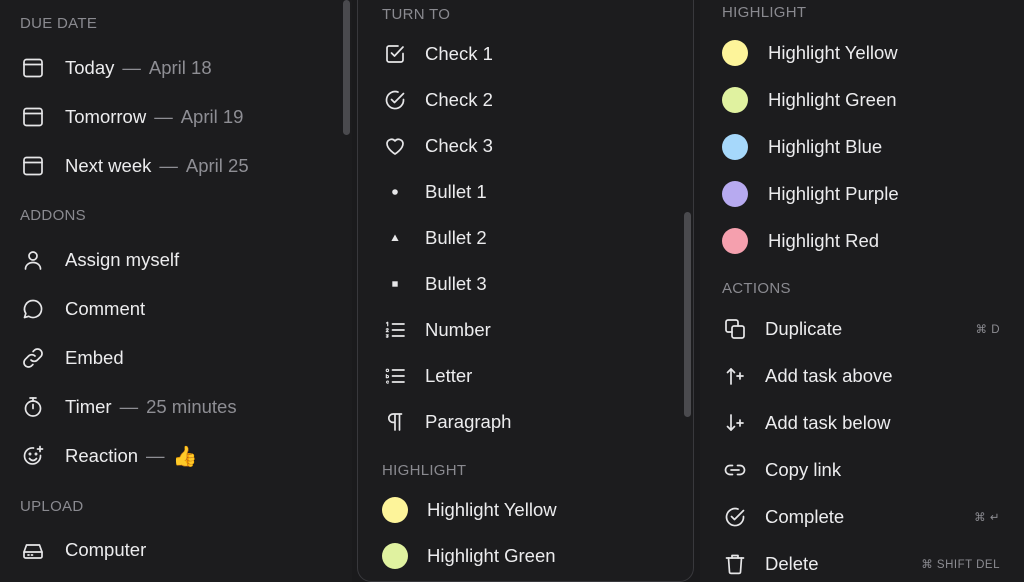  I want to click on right-highlight-green: Highlight Green, so click(809, 100).